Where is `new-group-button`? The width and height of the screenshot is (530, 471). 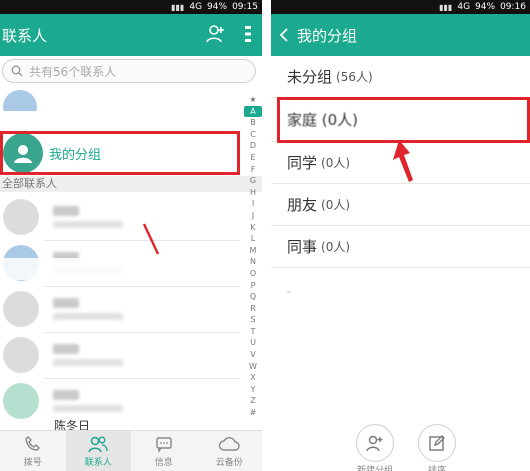 new-group-button is located at coordinates (375, 443).